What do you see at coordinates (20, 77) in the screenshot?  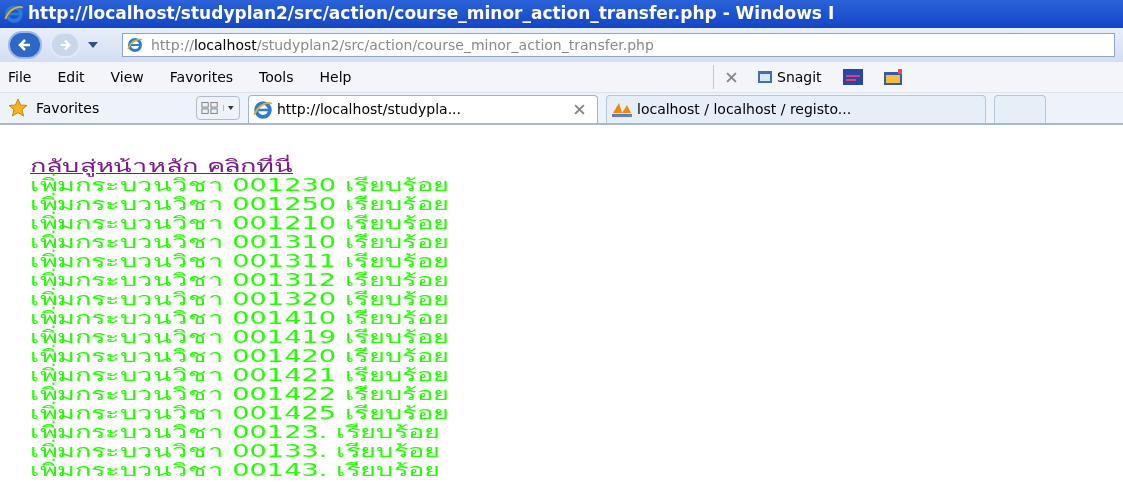 I see `menu-item: File` at bounding box center [20, 77].